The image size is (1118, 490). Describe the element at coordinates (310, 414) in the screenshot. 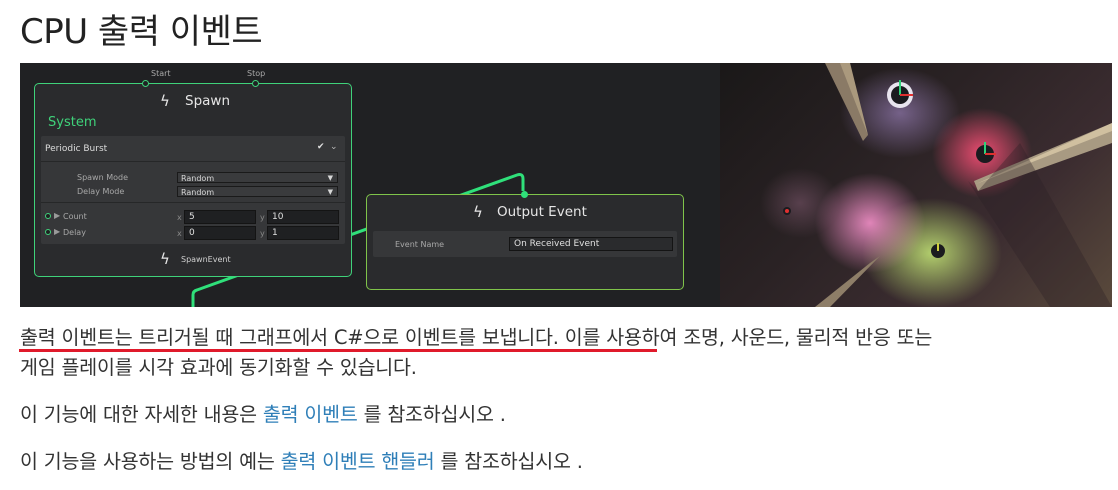

I see `output-event-link: 출력 이벤트` at that location.